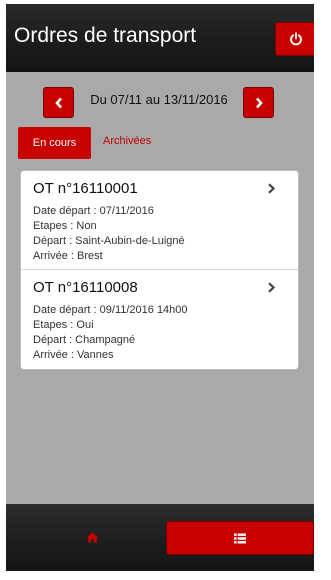 The width and height of the screenshot is (331, 580). Describe the element at coordinates (85, 188) in the screenshot. I see `order-number: OT n°16110001` at that location.